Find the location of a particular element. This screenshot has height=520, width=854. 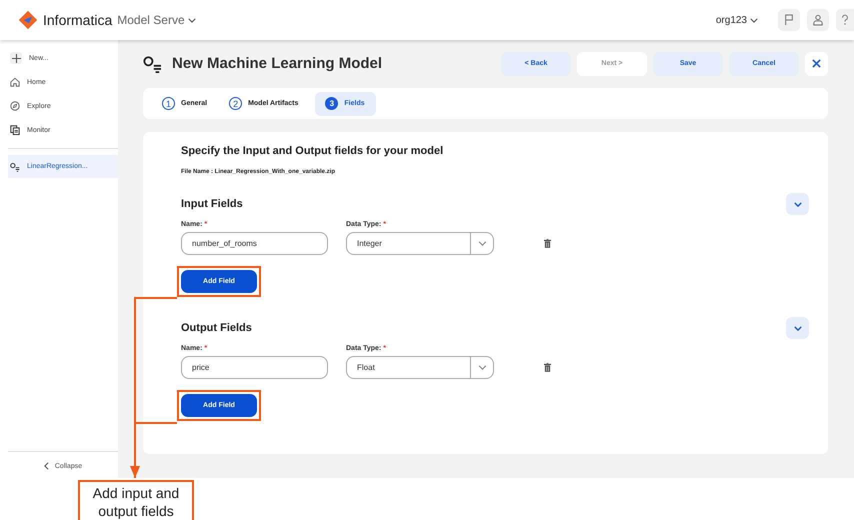

data-type-dropdown: Integer is located at coordinates (420, 243).